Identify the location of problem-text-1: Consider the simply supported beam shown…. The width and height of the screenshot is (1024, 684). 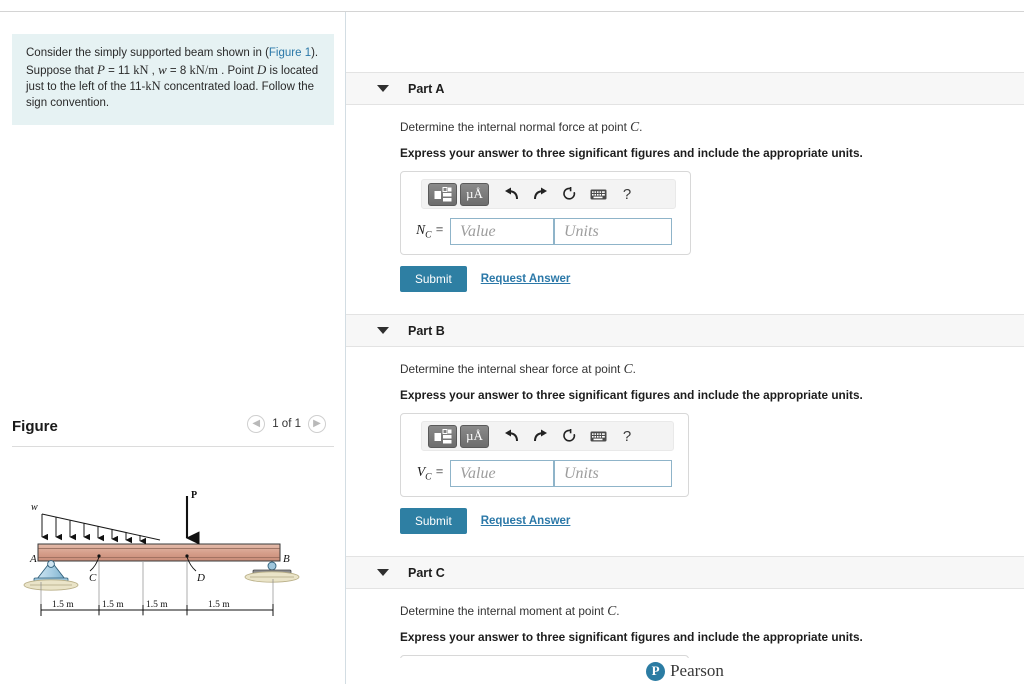
(147, 53).